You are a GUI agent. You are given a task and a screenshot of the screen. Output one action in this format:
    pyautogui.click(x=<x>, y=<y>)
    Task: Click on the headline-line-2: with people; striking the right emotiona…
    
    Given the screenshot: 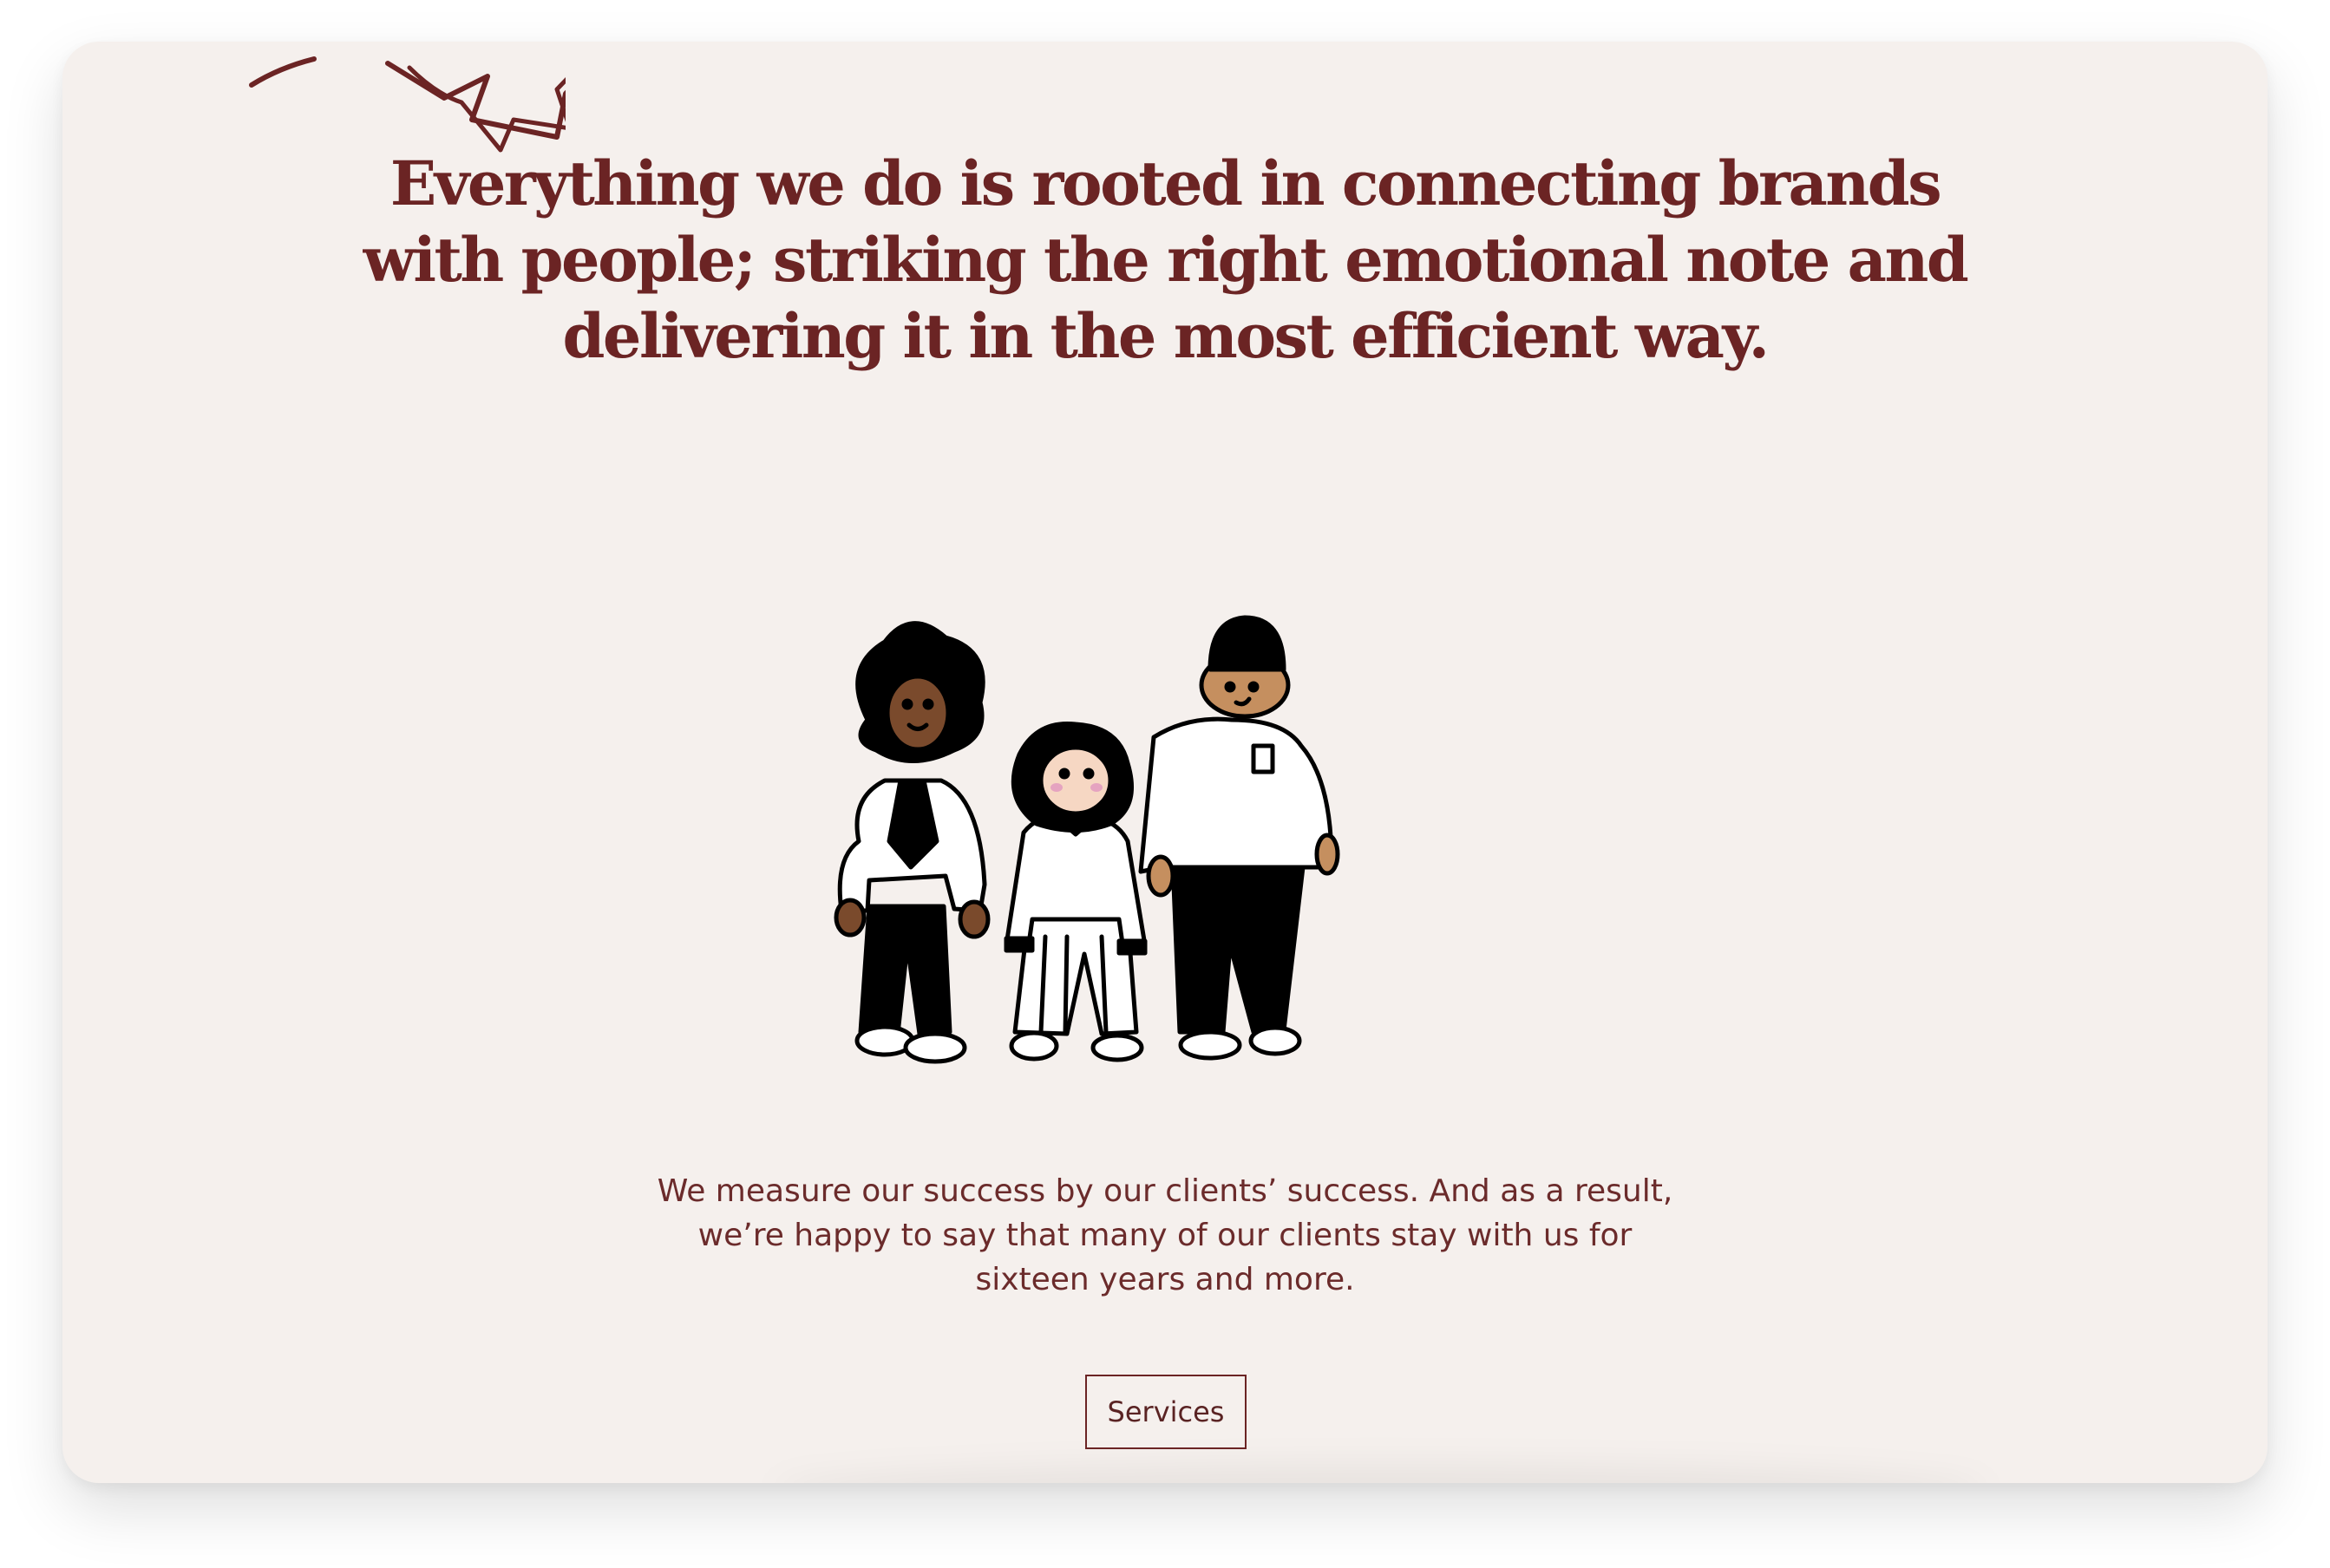 What is the action you would take?
    pyautogui.click(x=1166, y=260)
    